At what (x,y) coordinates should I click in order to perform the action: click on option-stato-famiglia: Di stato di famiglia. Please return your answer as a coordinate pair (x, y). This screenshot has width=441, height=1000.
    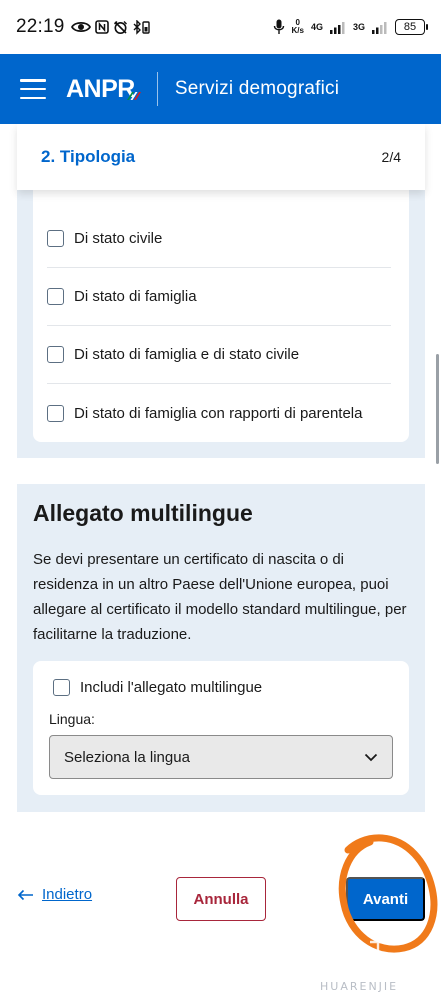
    Looking at the image, I should click on (219, 297).